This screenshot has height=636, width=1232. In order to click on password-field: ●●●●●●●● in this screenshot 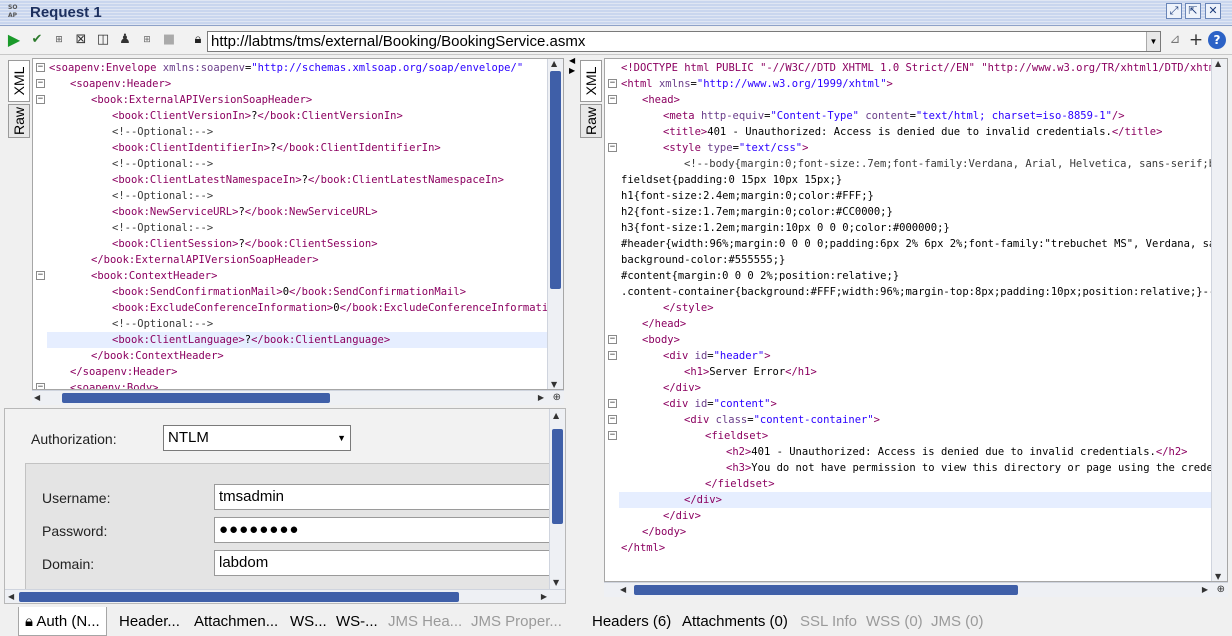, I will do `click(384, 530)`.